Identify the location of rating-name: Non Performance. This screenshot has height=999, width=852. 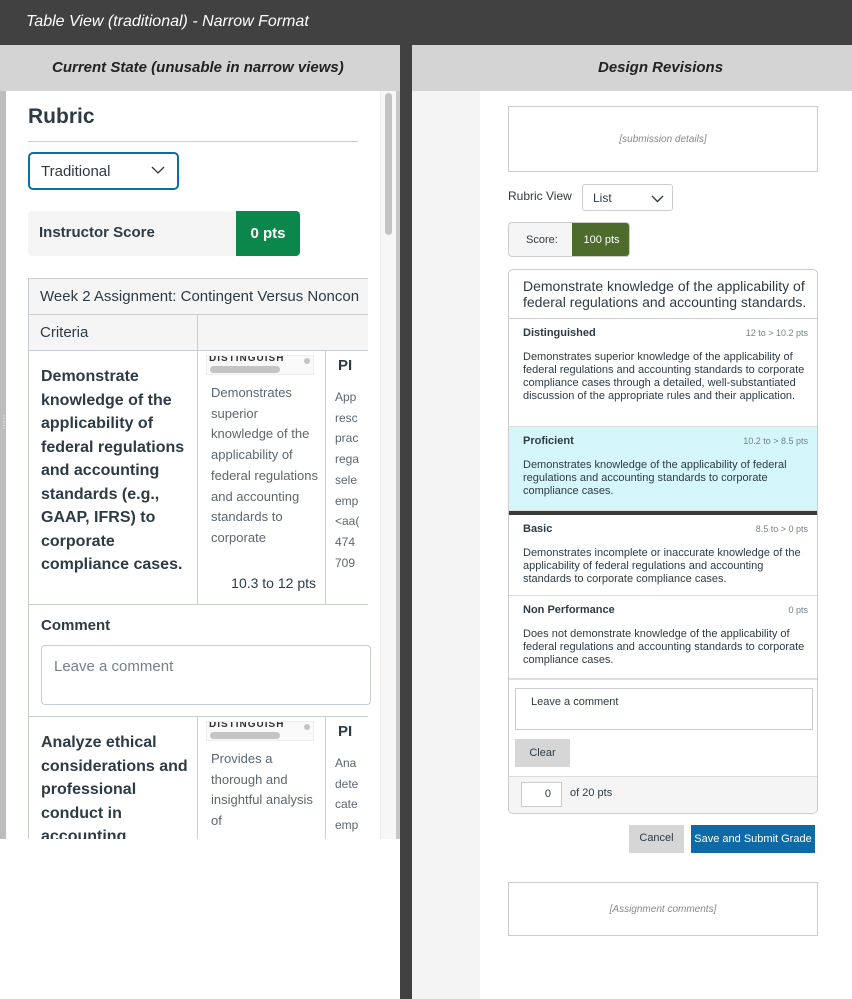
(569, 610).